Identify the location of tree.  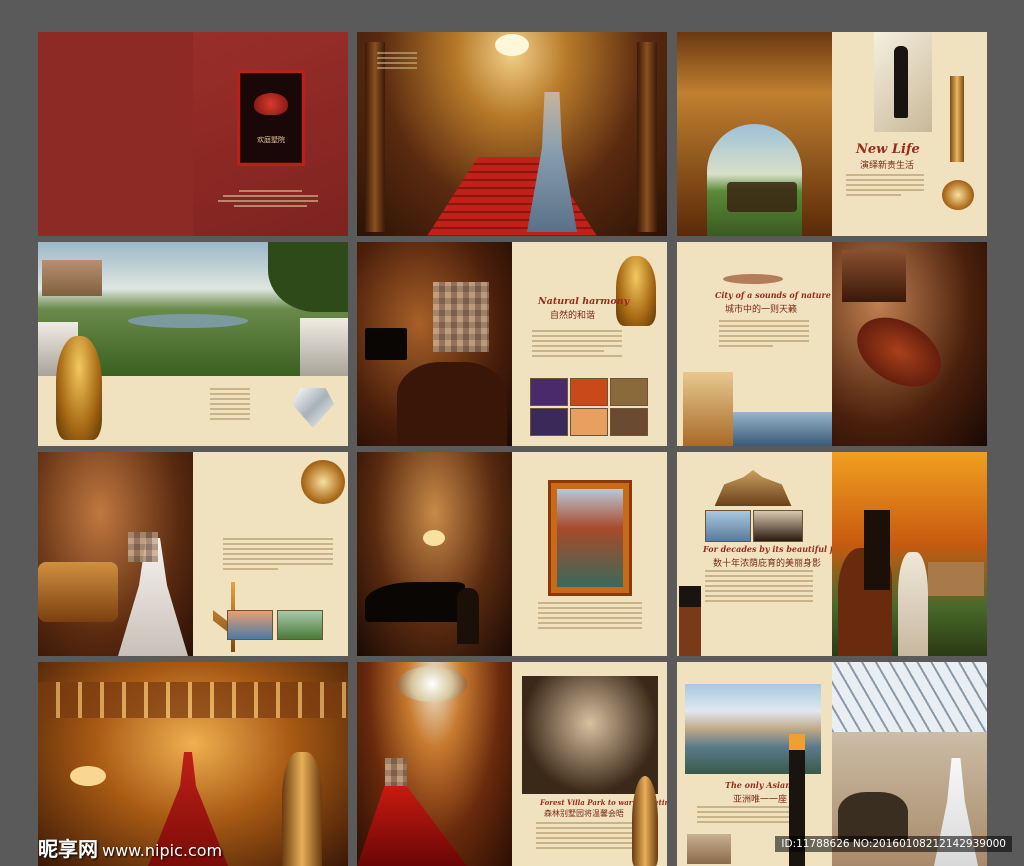
(308, 277).